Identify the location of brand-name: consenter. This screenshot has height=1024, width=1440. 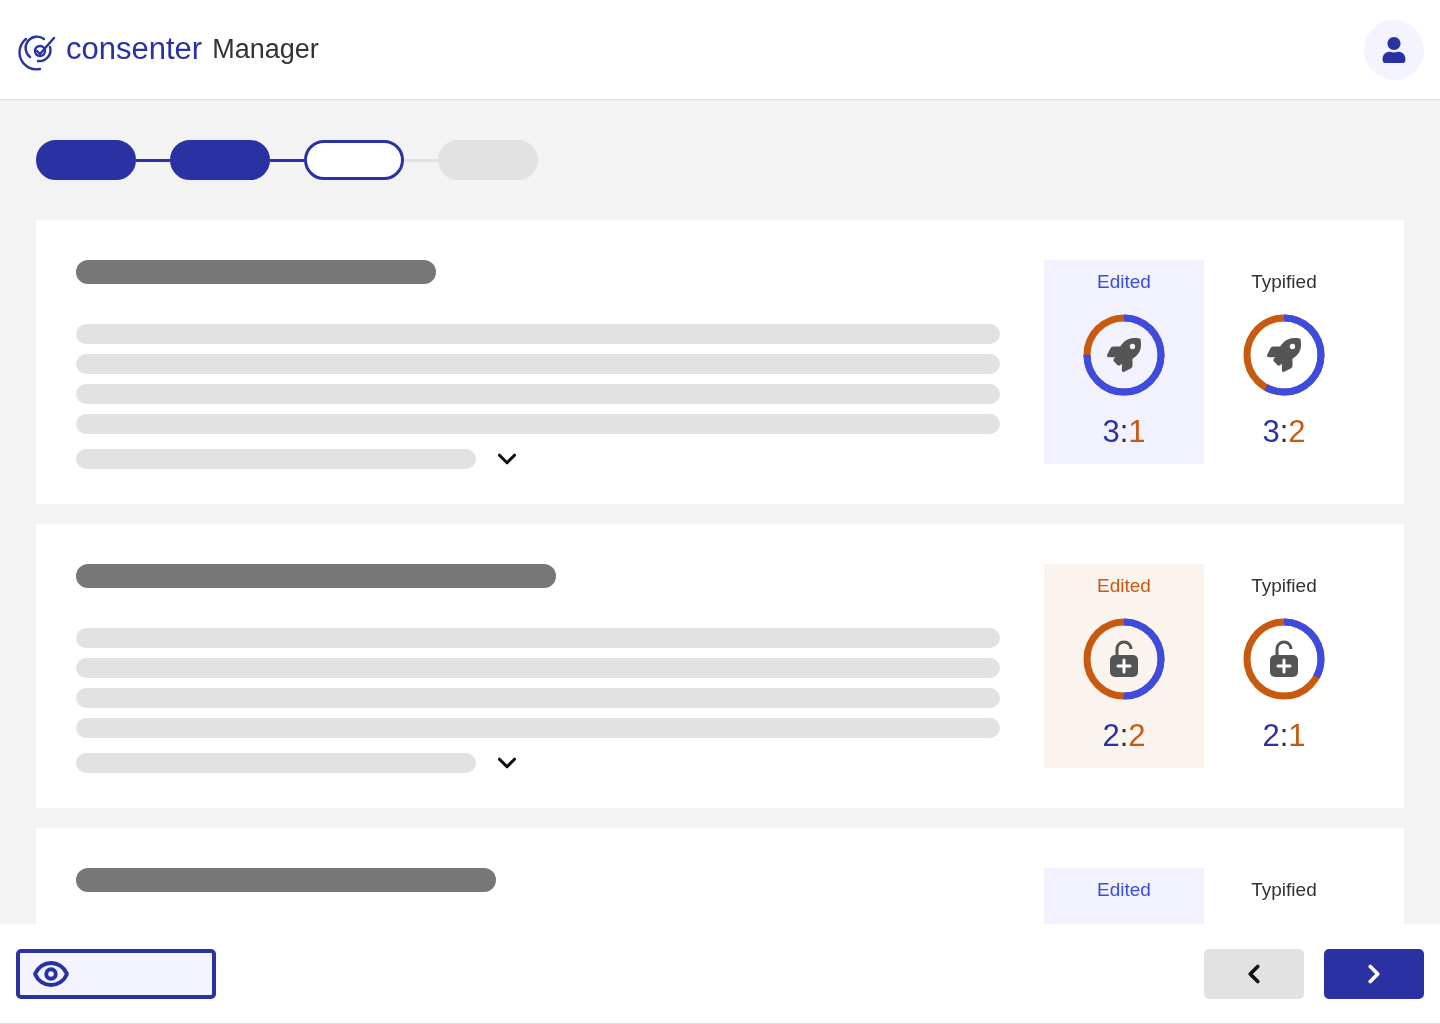
(134, 49).